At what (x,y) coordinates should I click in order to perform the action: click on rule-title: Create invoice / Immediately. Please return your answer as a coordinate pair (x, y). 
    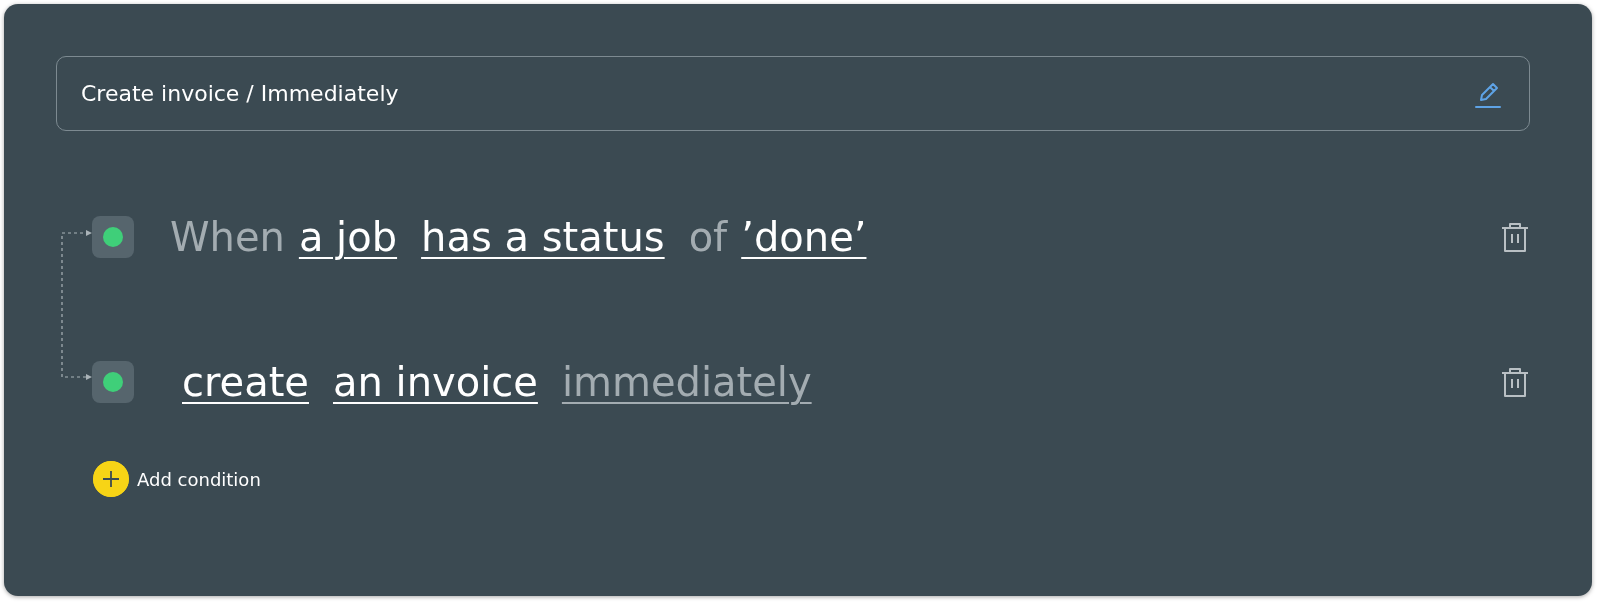
    Looking at the image, I should click on (240, 94).